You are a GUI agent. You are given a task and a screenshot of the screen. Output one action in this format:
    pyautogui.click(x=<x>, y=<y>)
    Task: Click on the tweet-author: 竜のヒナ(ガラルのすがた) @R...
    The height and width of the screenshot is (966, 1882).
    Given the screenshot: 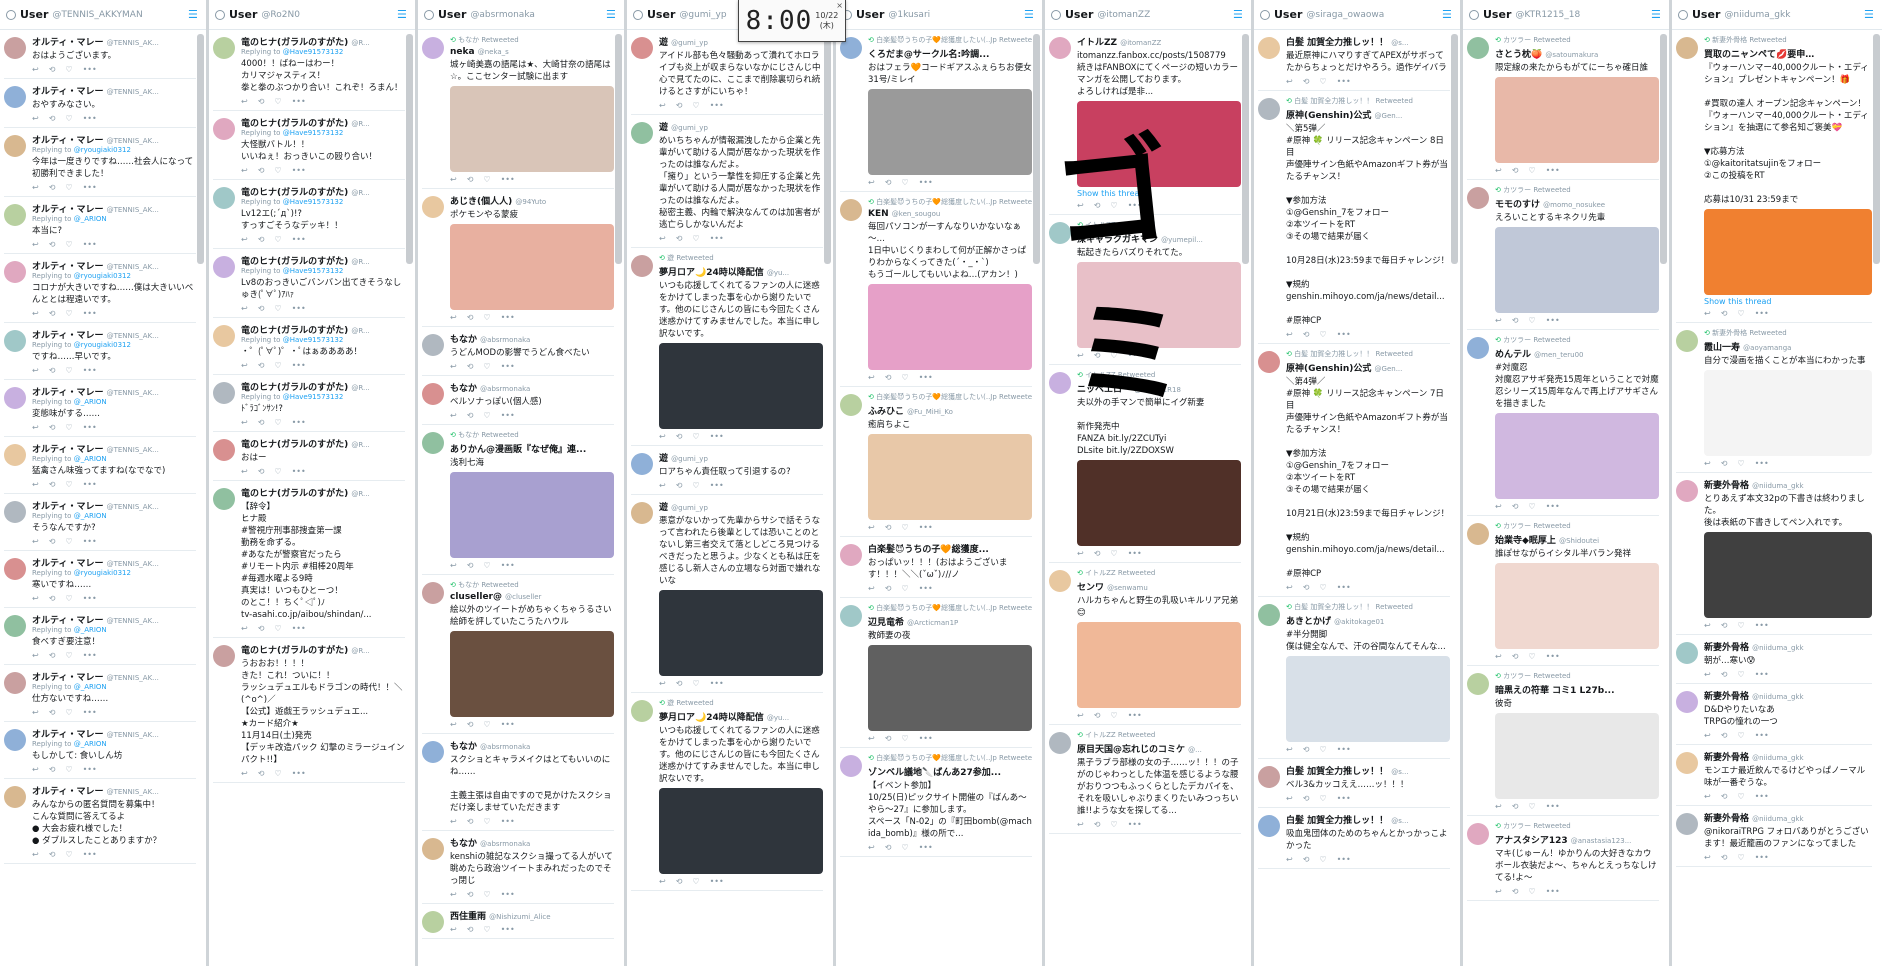 What is the action you would take?
    pyautogui.click(x=323, y=41)
    